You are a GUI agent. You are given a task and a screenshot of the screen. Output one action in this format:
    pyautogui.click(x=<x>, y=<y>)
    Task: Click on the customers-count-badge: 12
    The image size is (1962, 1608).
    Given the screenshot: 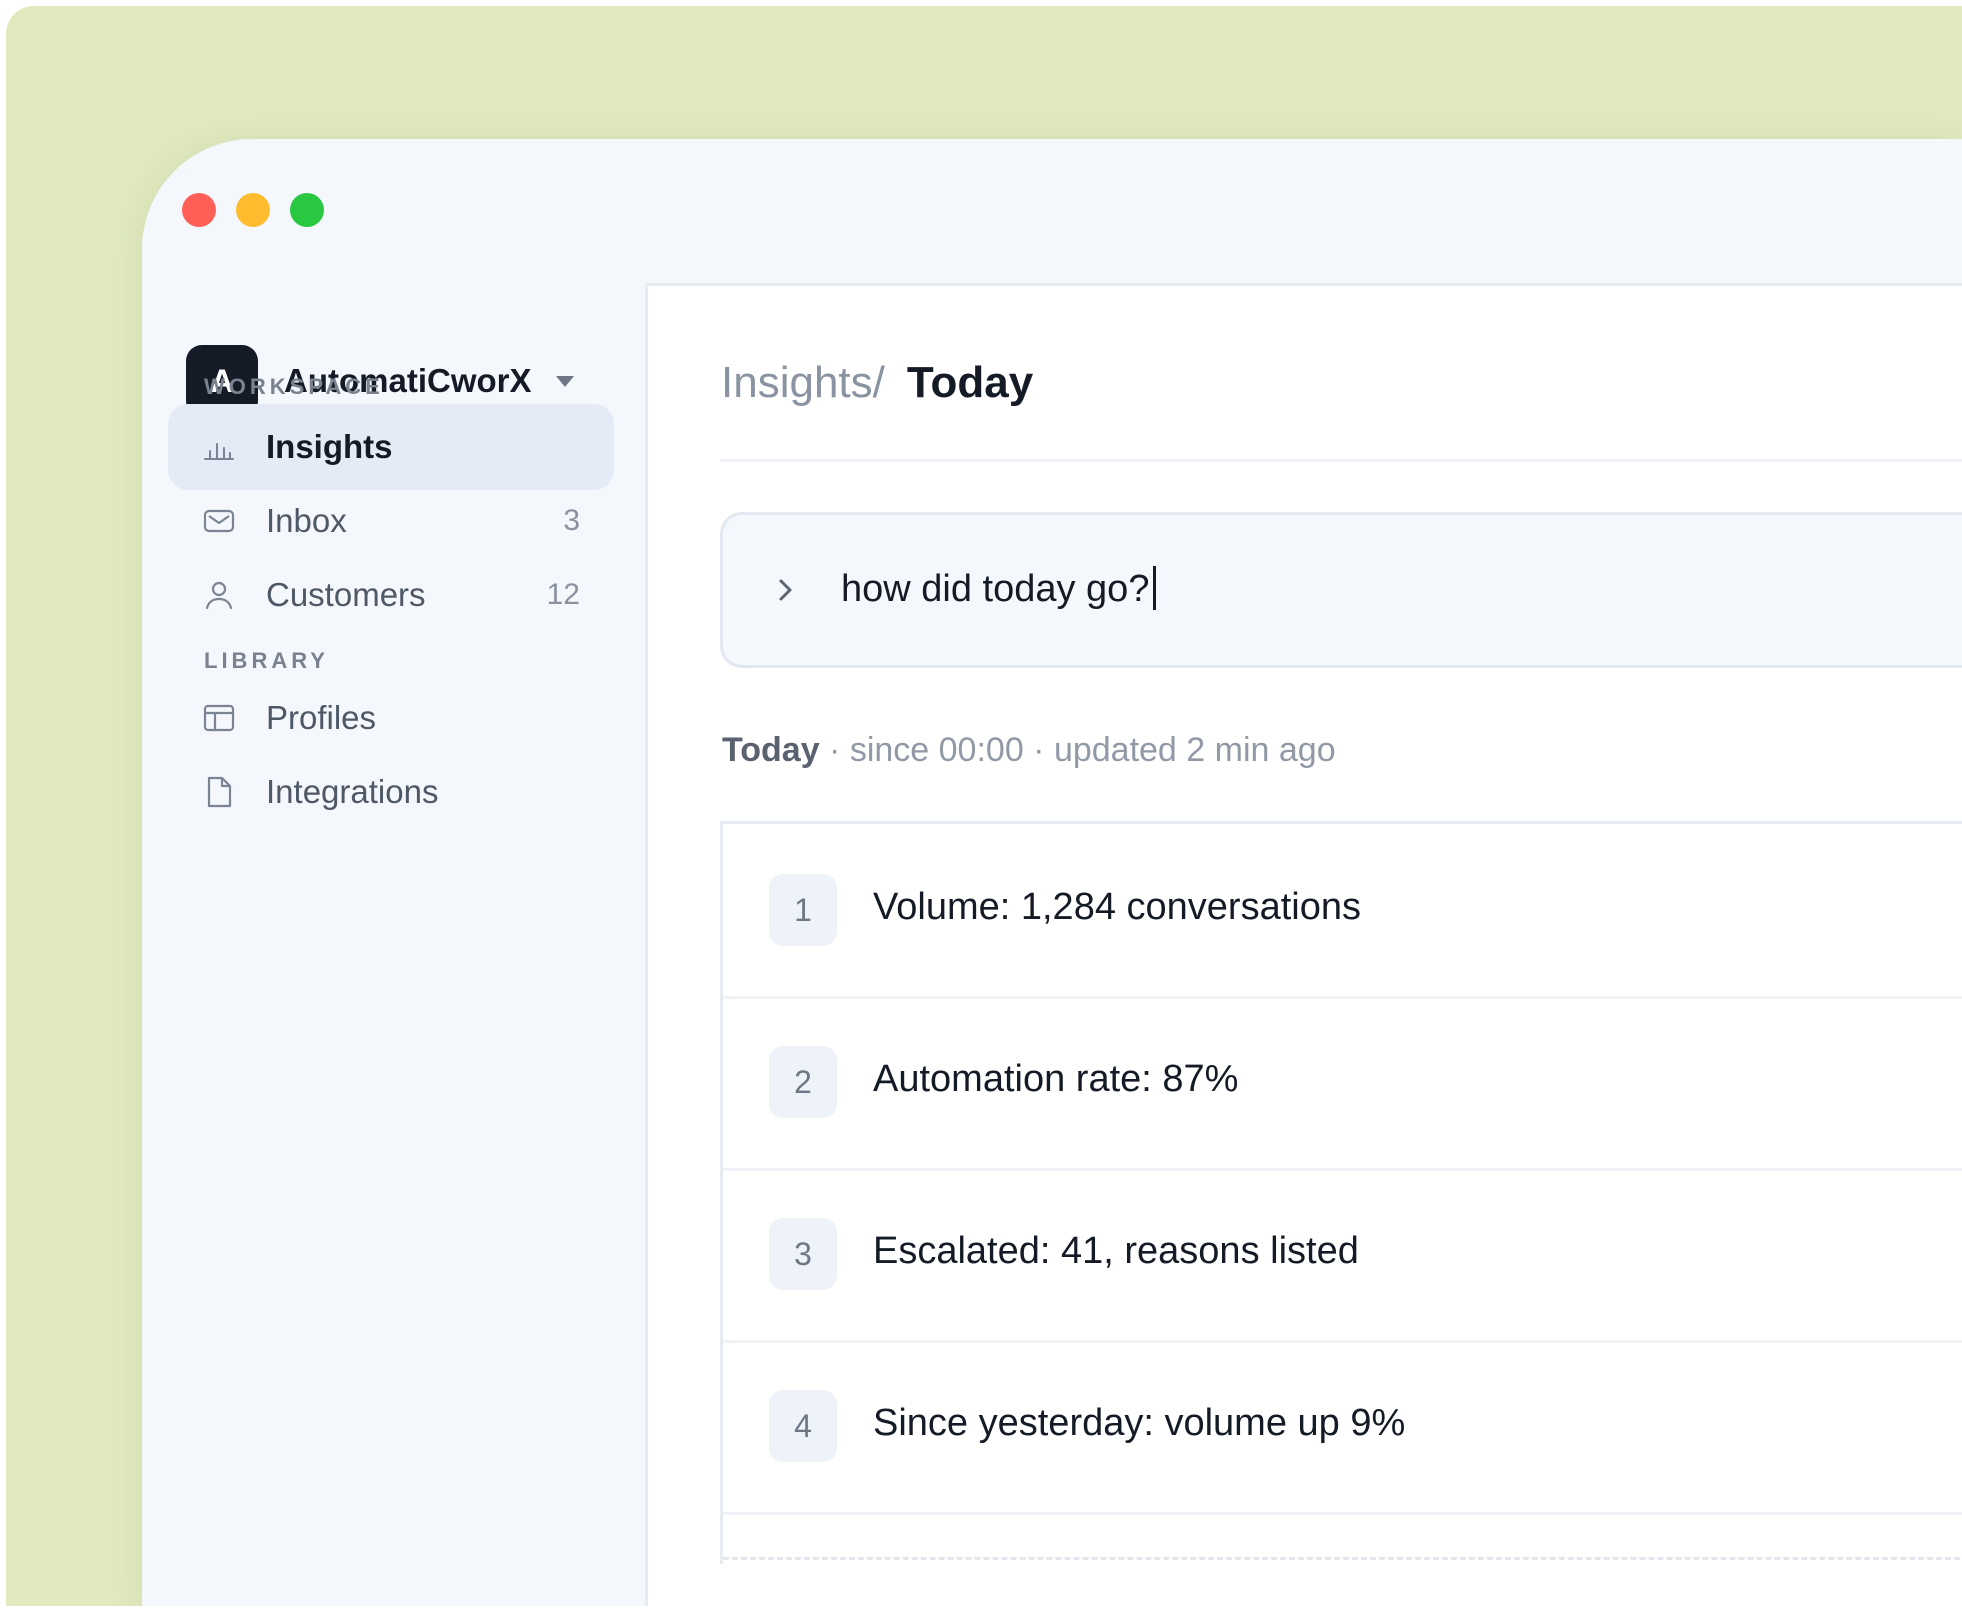 What is the action you would take?
    pyautogui.click(x=563, y=594)
    